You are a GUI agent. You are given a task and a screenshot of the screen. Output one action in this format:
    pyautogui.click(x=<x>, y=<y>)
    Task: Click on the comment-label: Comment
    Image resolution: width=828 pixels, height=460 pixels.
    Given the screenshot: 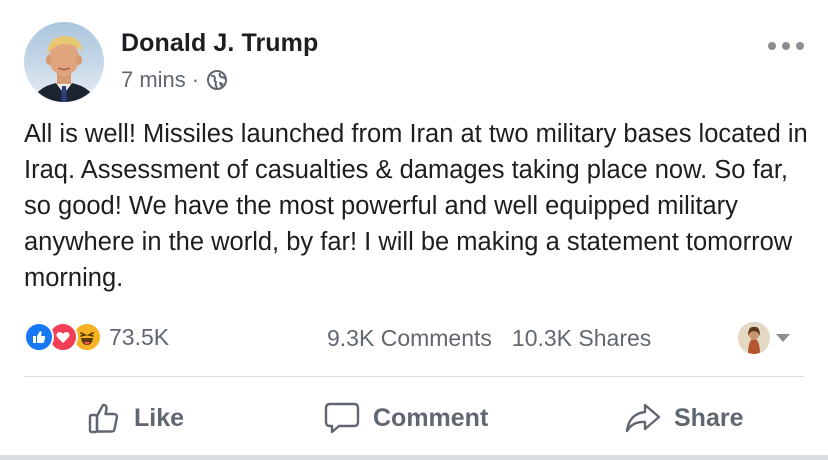 What is the action you would take?
    pyautogui.click(x=431, y=417)
    